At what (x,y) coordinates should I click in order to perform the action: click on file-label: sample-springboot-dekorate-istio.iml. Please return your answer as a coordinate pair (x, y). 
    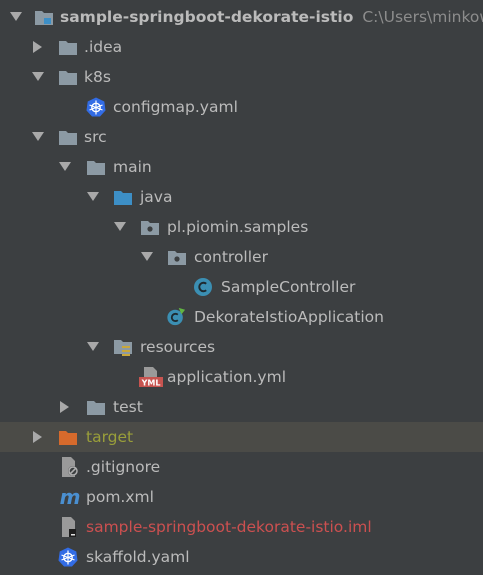
    Looking at the image, I should click on (229, 527).